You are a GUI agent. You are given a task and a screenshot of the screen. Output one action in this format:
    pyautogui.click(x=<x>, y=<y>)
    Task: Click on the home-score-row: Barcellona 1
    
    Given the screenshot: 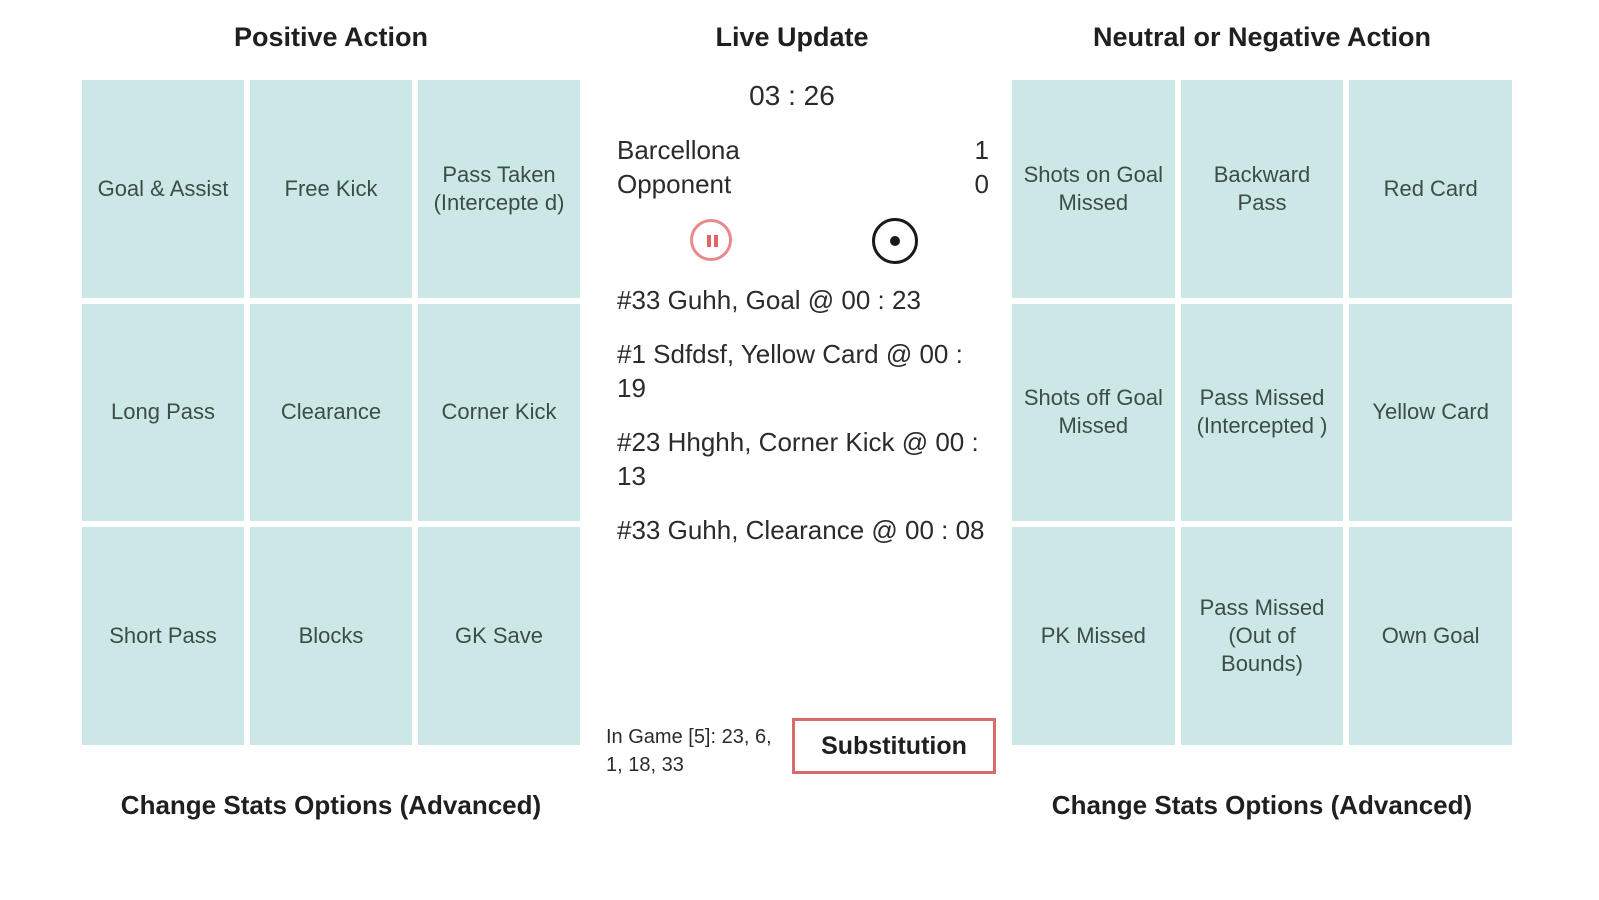 What is the action you would take?
    pyautogui.click(x=803, y=150)
    